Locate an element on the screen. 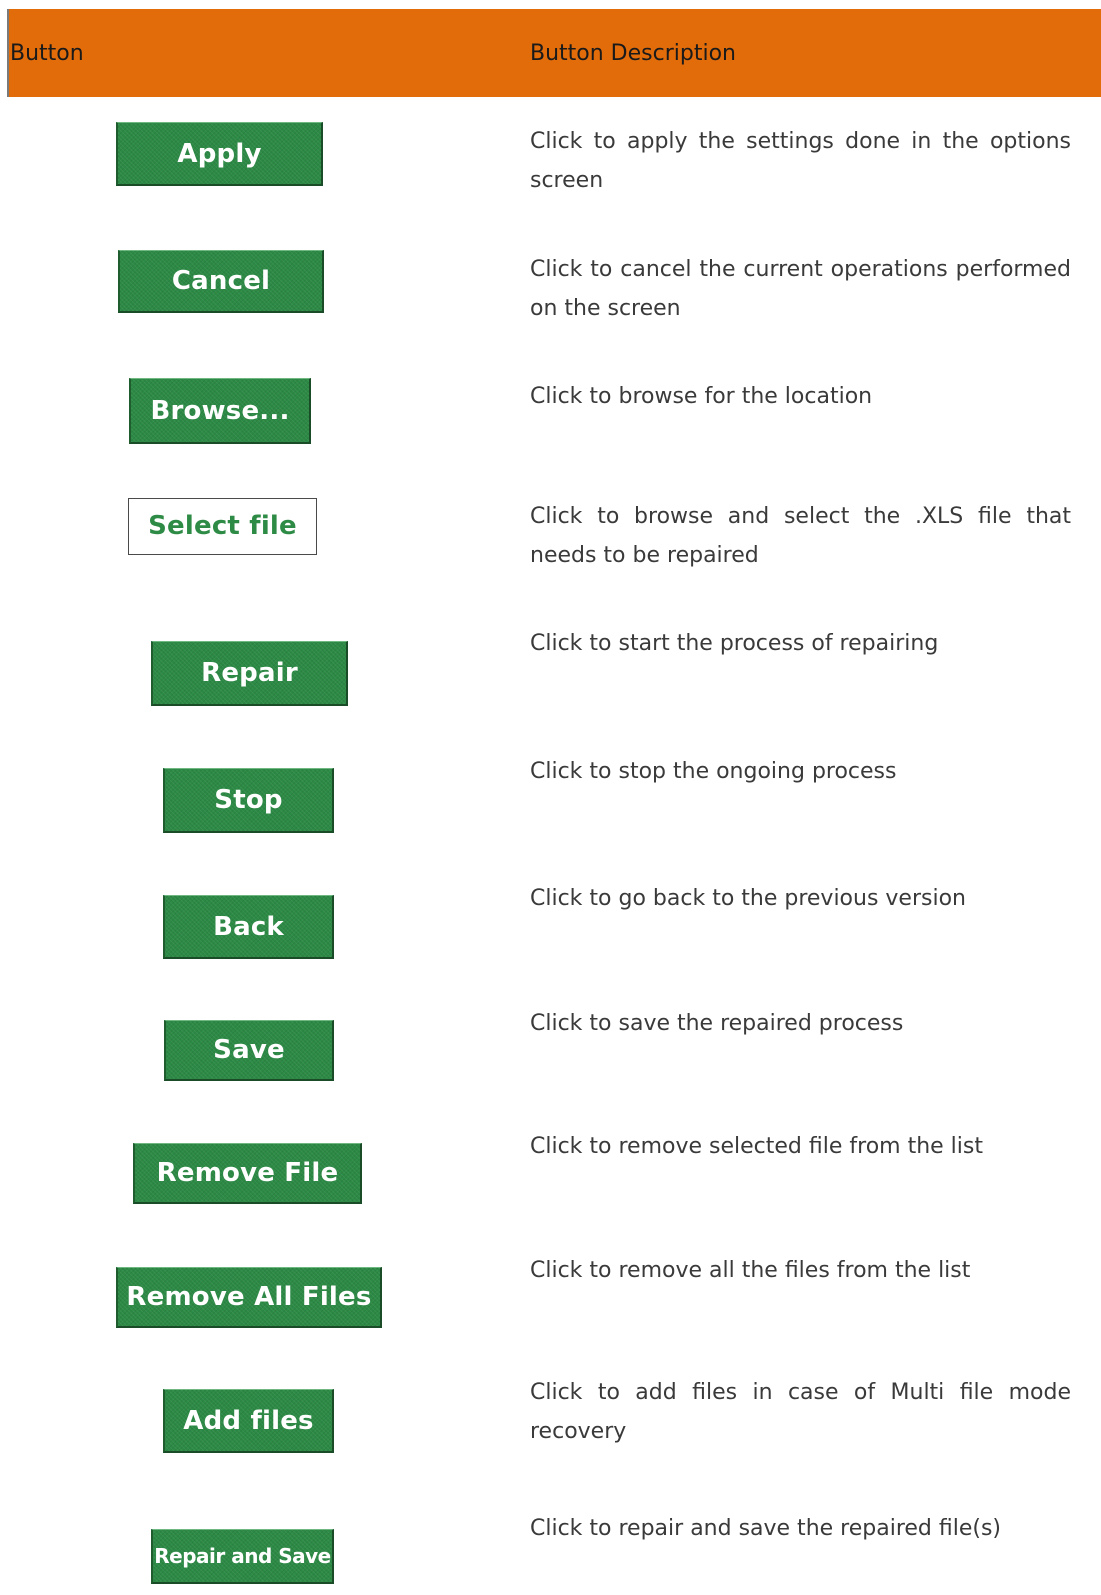 The height and width of the screenshot is (1595, 1101). header-button-column: Button is located at coordinates (47, 53).